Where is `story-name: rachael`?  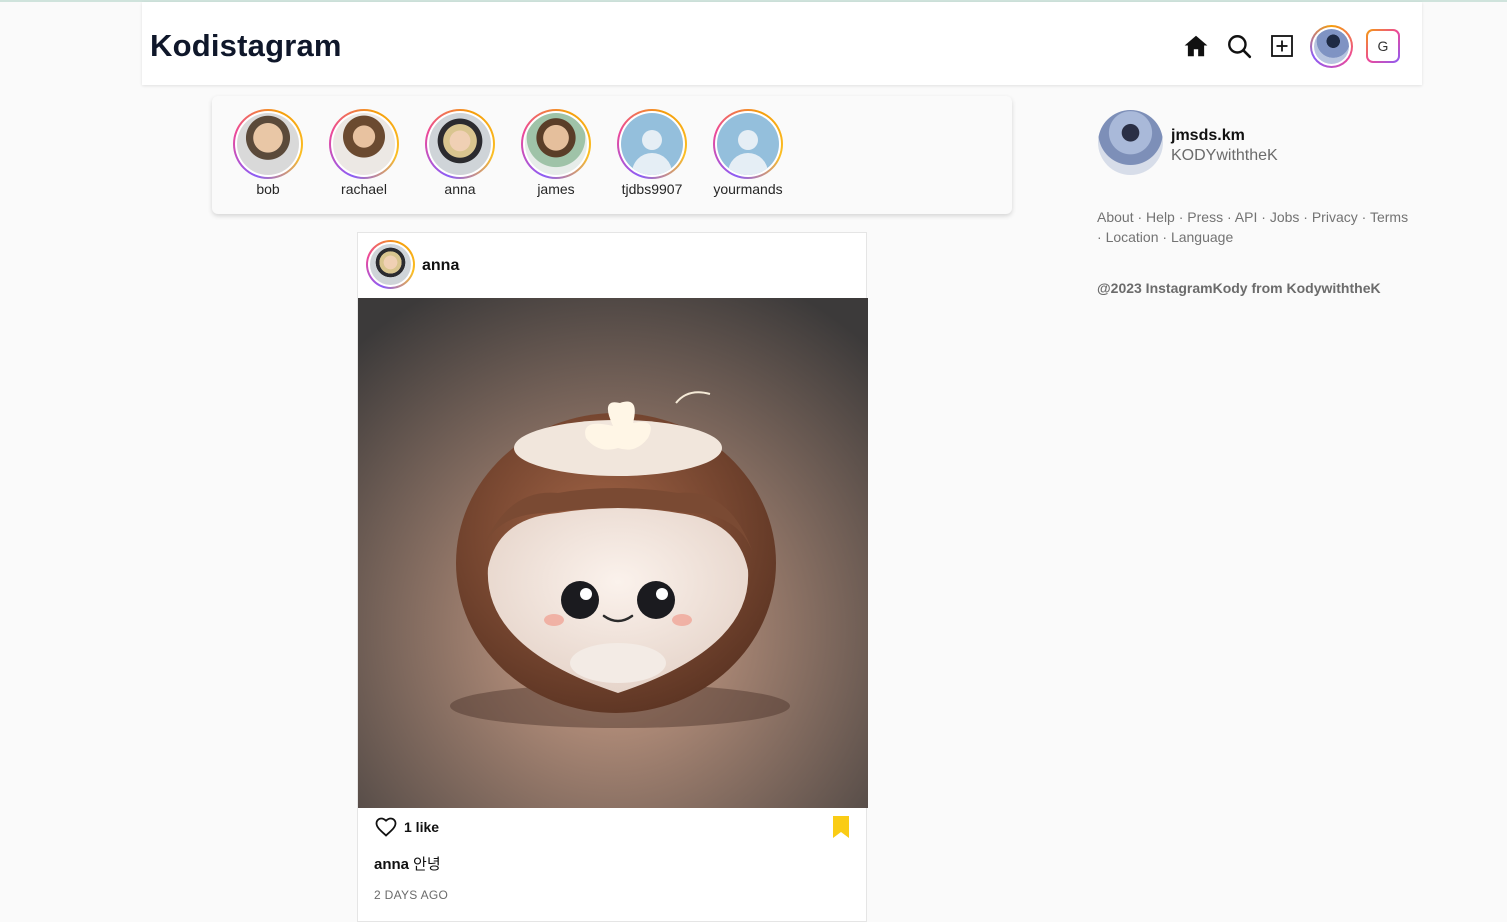 story-name: rachael is located at coordinates (364, 189).